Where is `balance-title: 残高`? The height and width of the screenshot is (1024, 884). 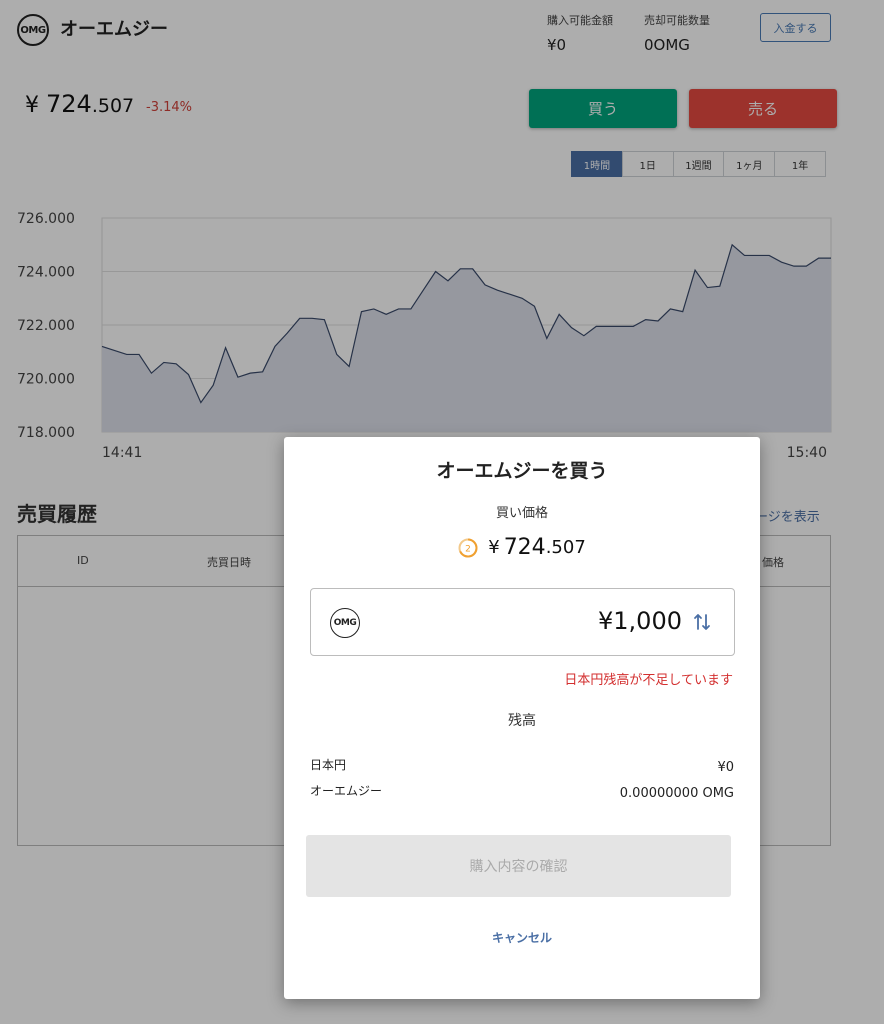
balance-title: 残高 is located at coordinates (522, 721).